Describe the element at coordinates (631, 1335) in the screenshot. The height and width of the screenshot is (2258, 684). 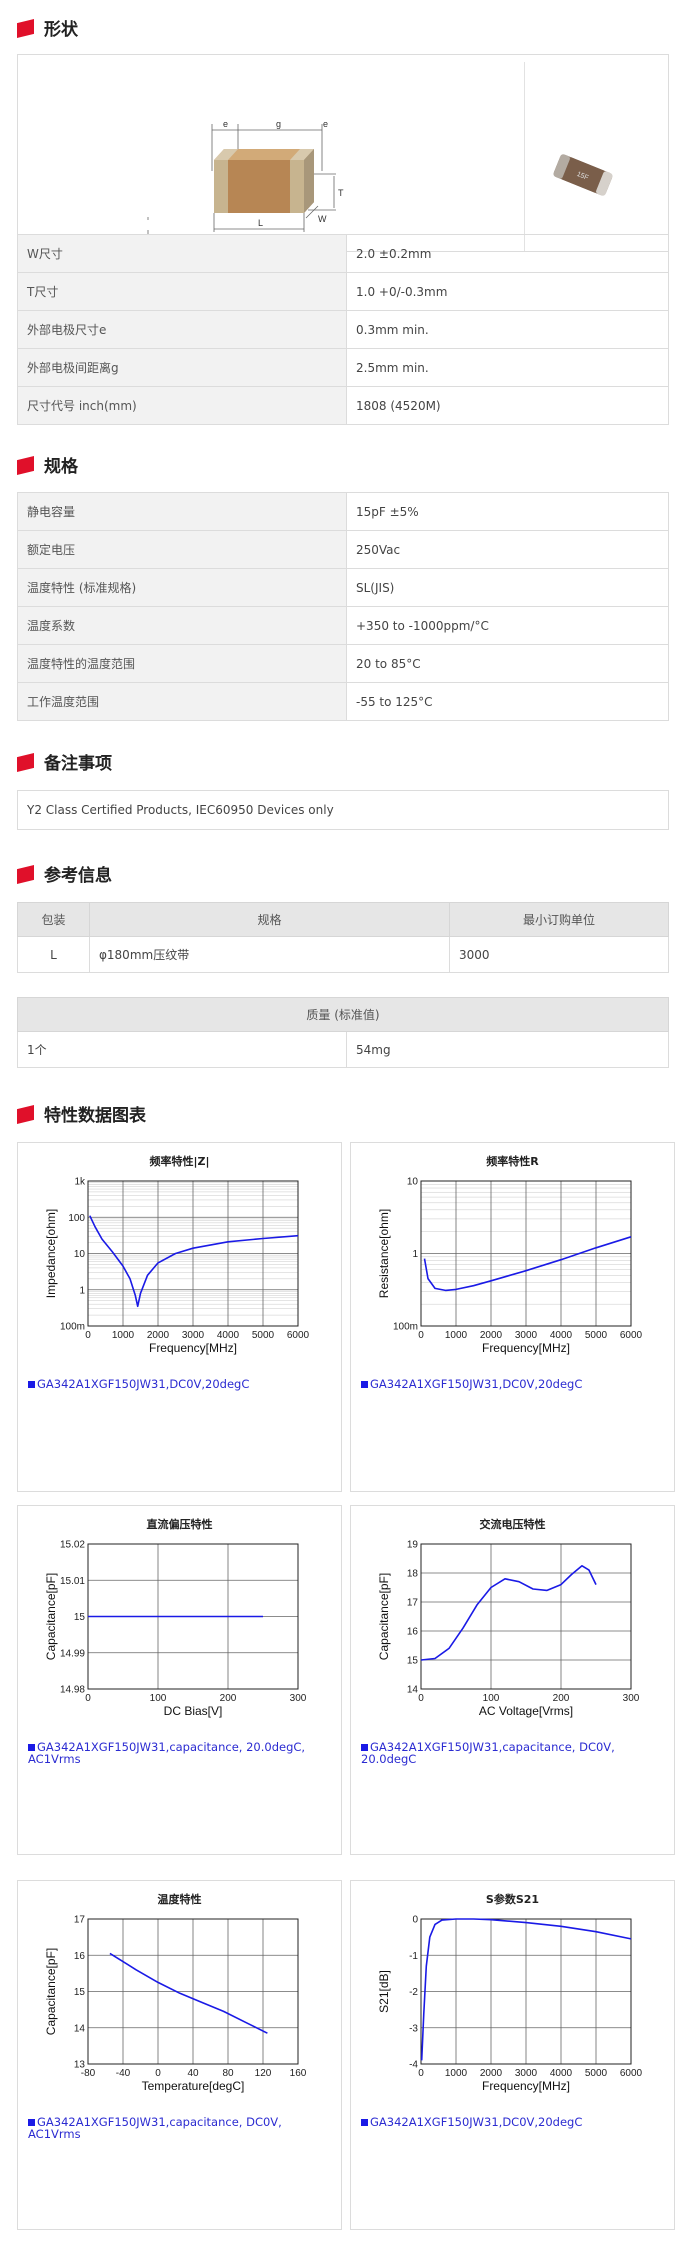
I see `x-tick-label: 6000` at that location.